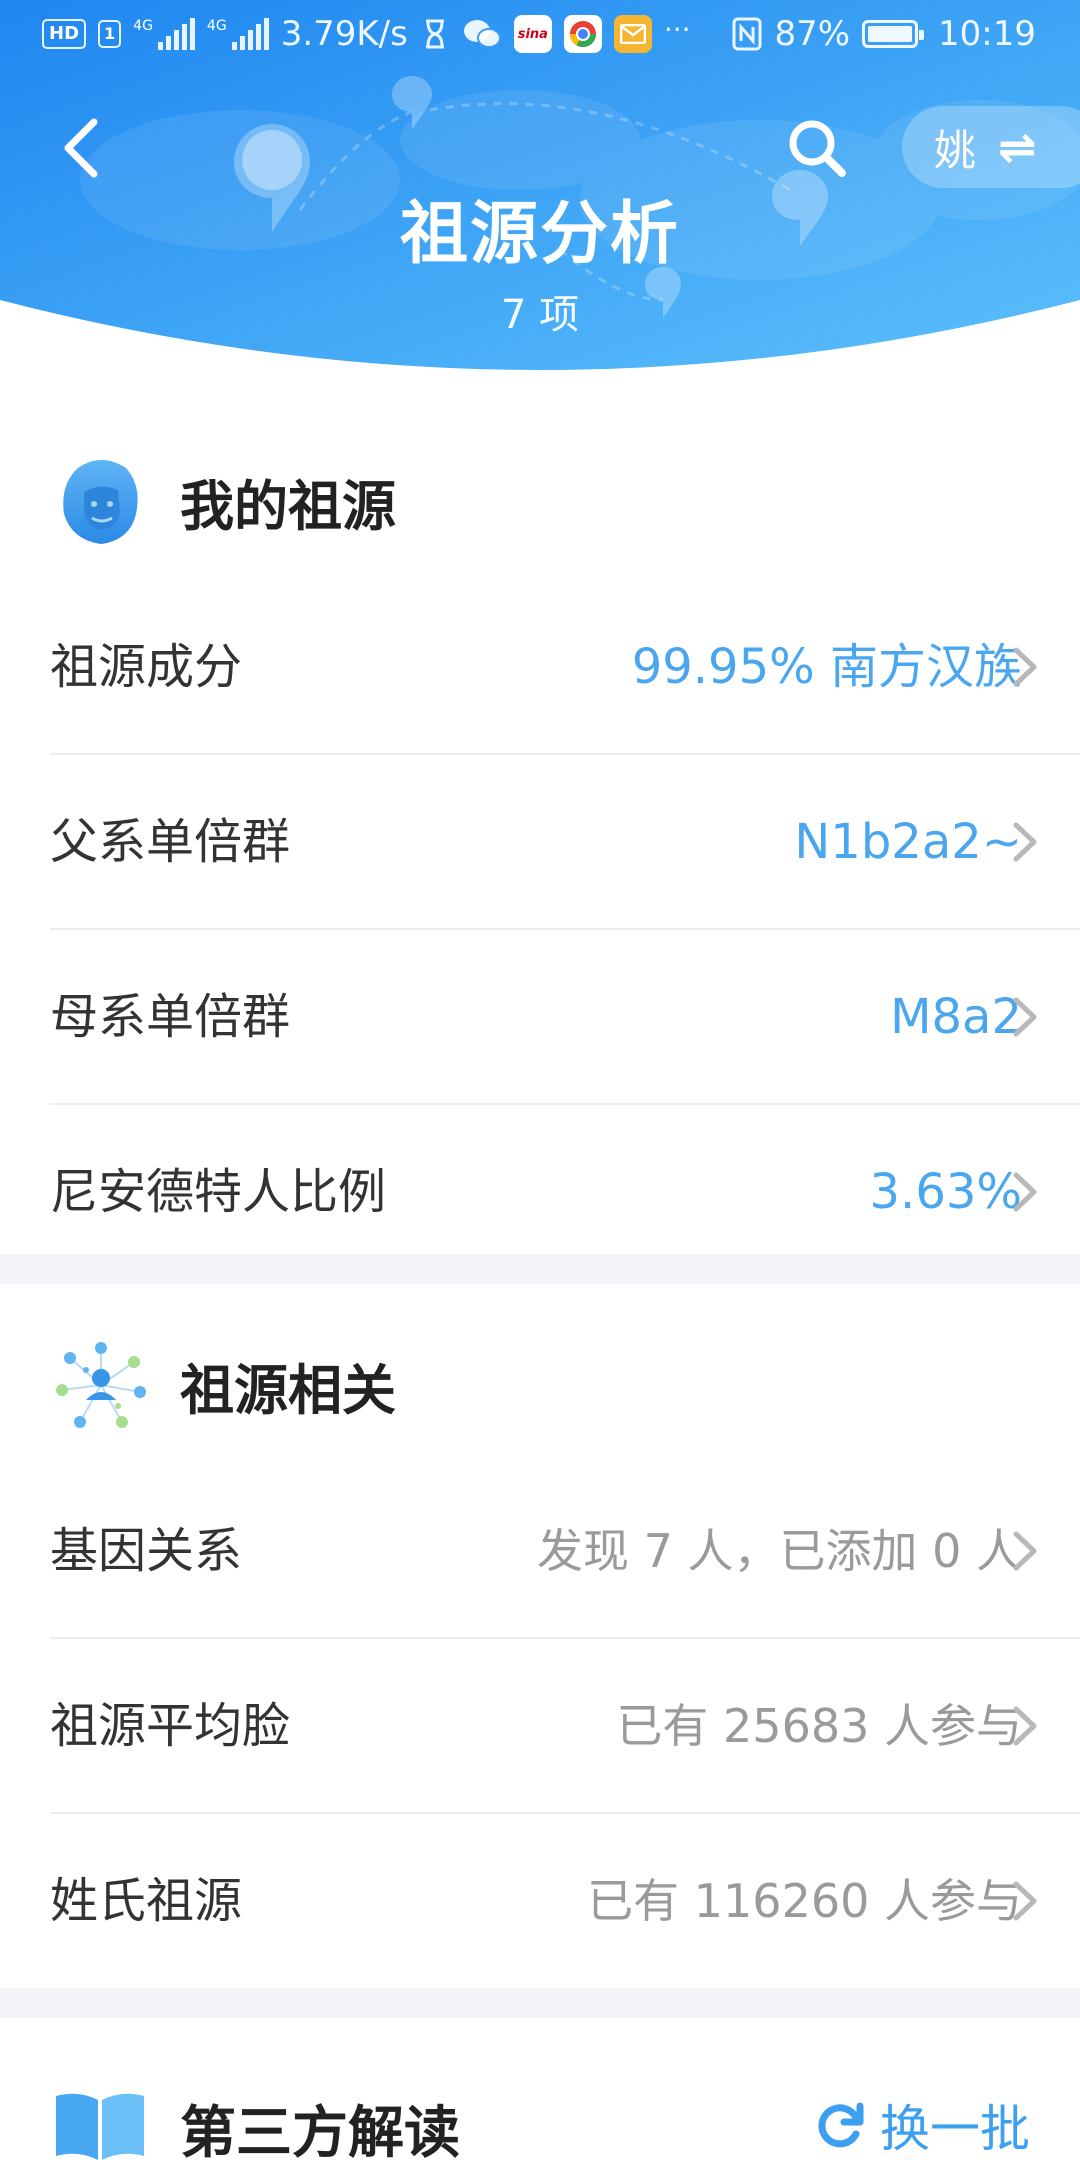  I want to click on my-ancestry-header: 我的祖源, so click(540, 490).